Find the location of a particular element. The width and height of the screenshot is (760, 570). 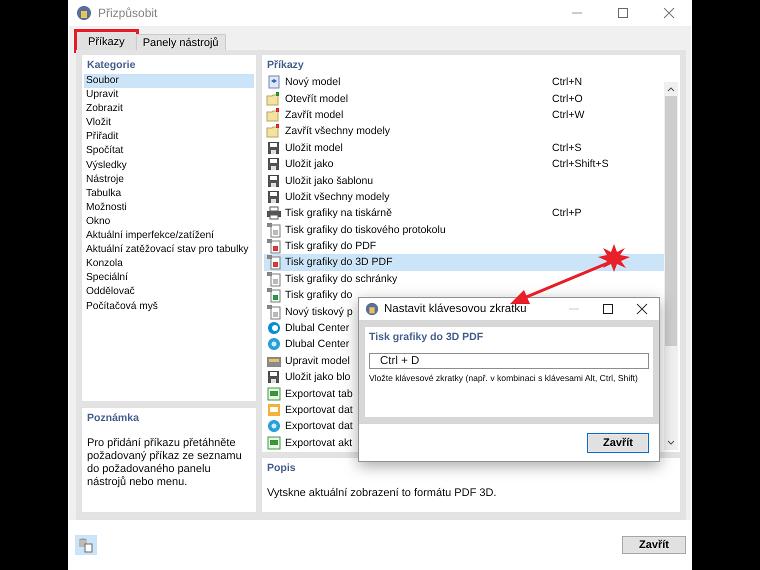

command-label: Uložit jako blo is located at coordinates (317, 377).